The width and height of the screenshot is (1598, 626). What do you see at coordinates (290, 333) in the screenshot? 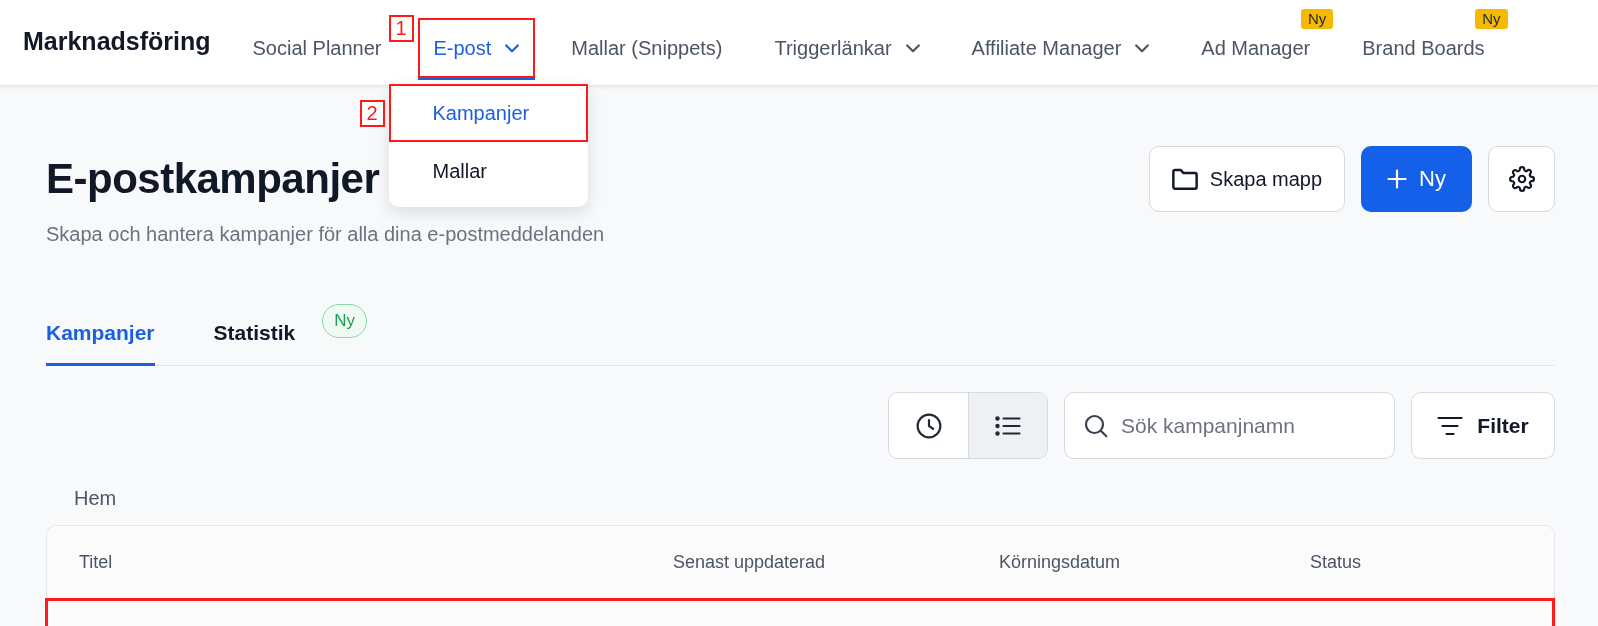
I see `tab: Statistik Ny` at bounding box center [290, 333].